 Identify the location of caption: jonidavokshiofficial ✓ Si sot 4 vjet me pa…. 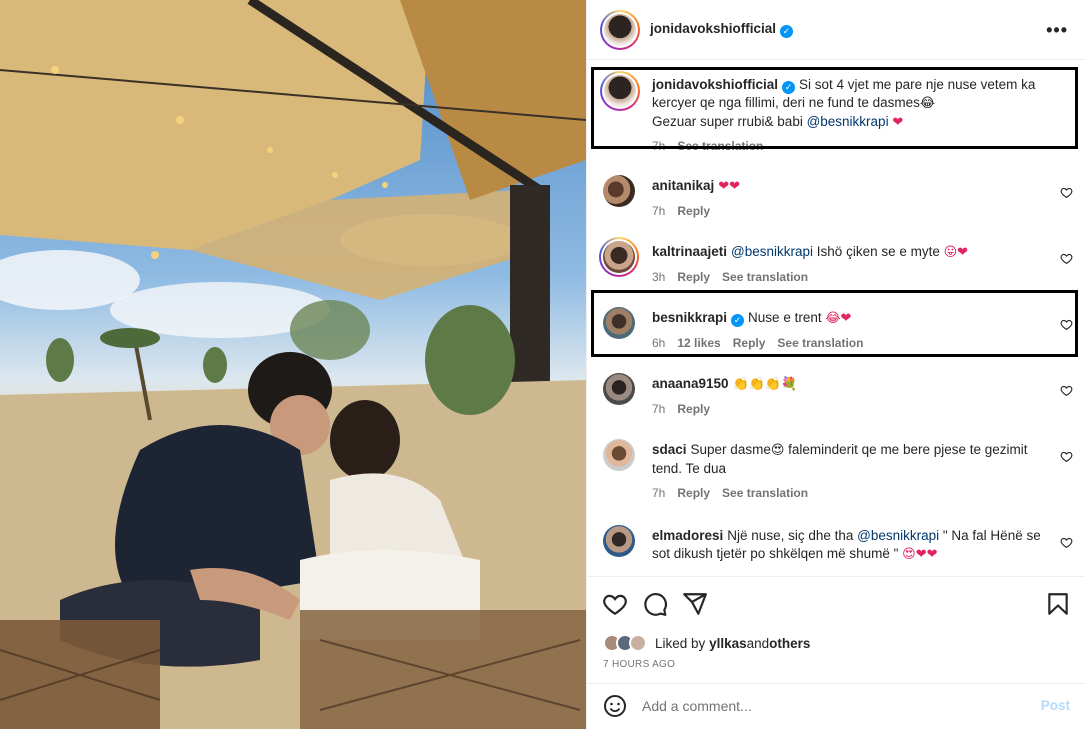
(836, 112).